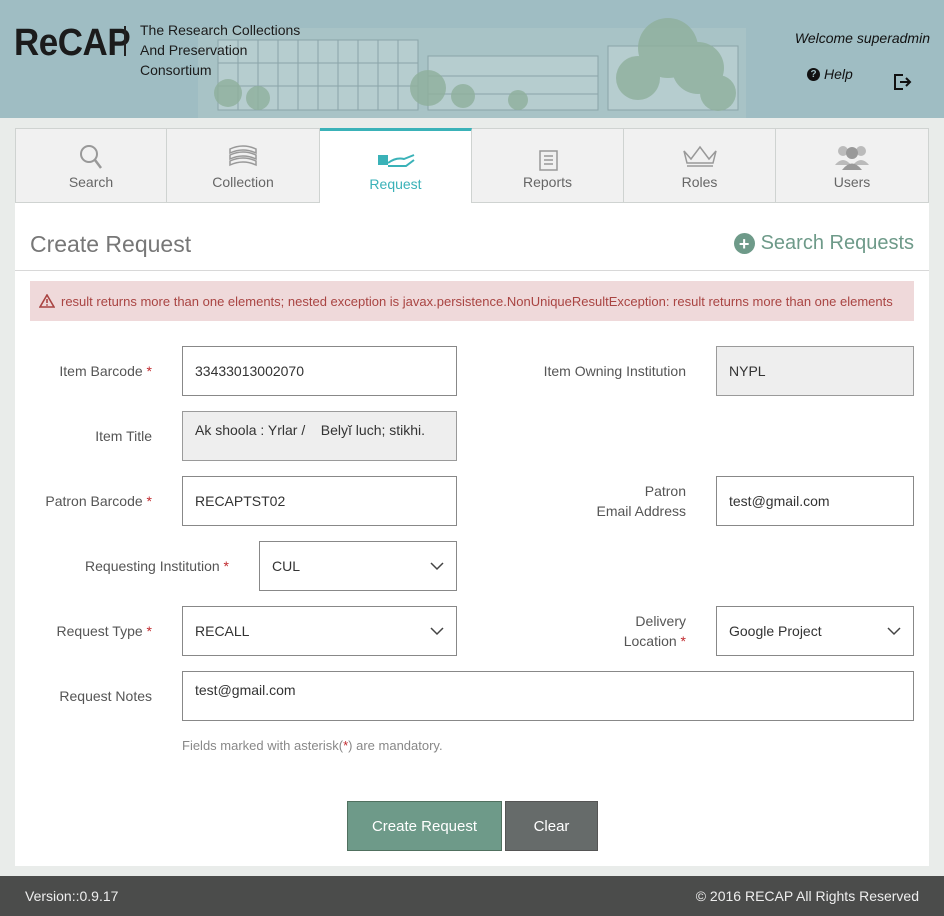  What do you see at coordinates (813, 74) in the screenshot?
I see `question-circle-icon: ?` at bounding box center [813, 74].